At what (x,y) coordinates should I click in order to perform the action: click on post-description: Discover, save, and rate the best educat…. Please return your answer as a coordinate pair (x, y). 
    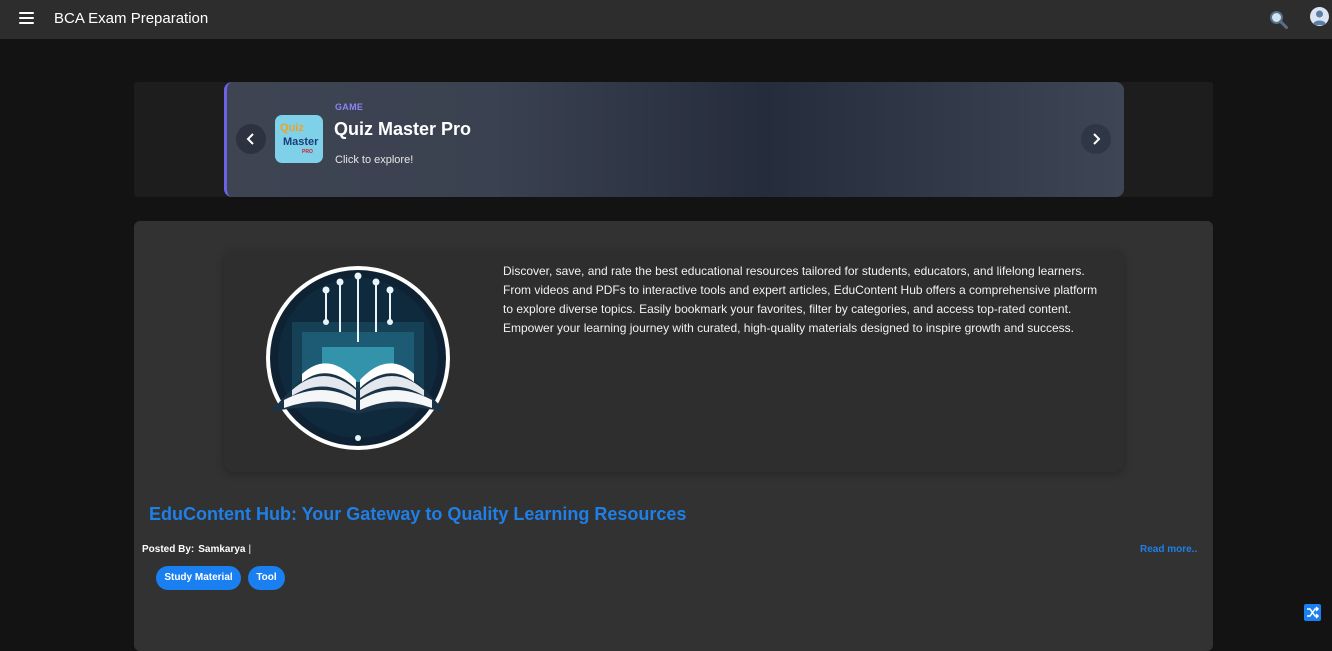
    Looking at the image, I should click on (800, 299).